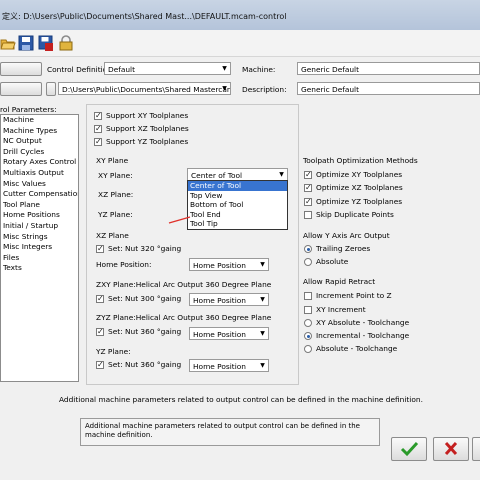 The image size is (480, 480). Describe the element at coordinates (46, 43) in the screenshot. I see `save-as-icon` at that location.